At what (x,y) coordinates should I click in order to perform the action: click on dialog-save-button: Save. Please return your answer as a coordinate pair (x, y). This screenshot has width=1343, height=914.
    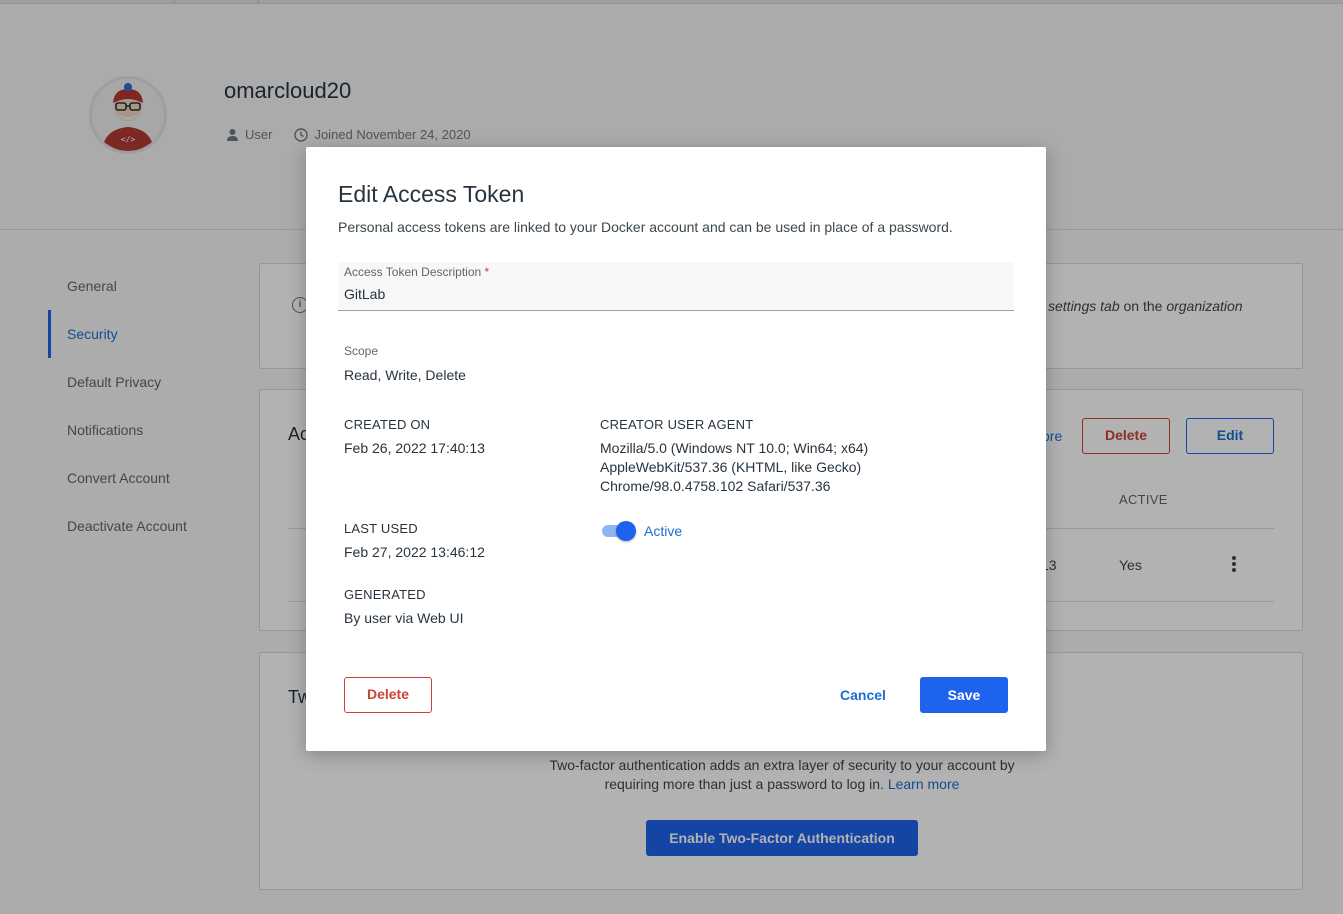
    Looking at the image, I should click on (964, 695).